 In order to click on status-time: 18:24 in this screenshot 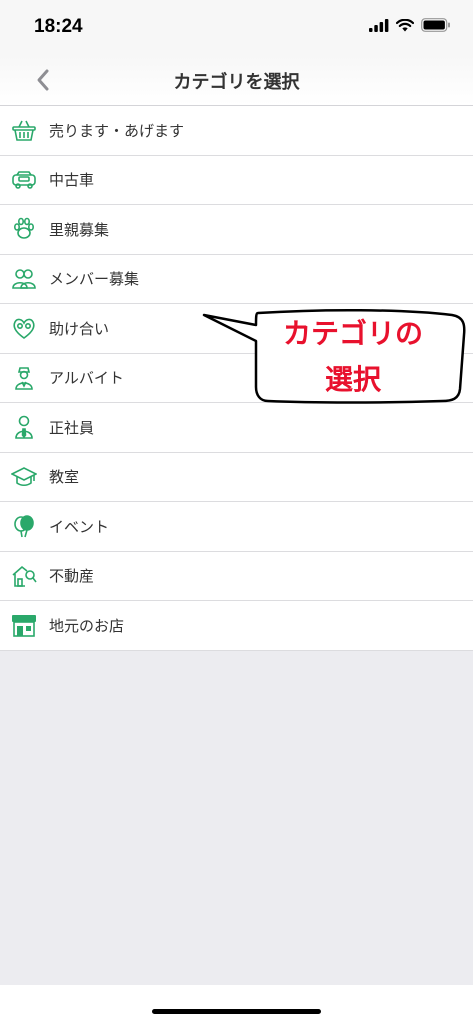, I will do `click(58, 26)`.